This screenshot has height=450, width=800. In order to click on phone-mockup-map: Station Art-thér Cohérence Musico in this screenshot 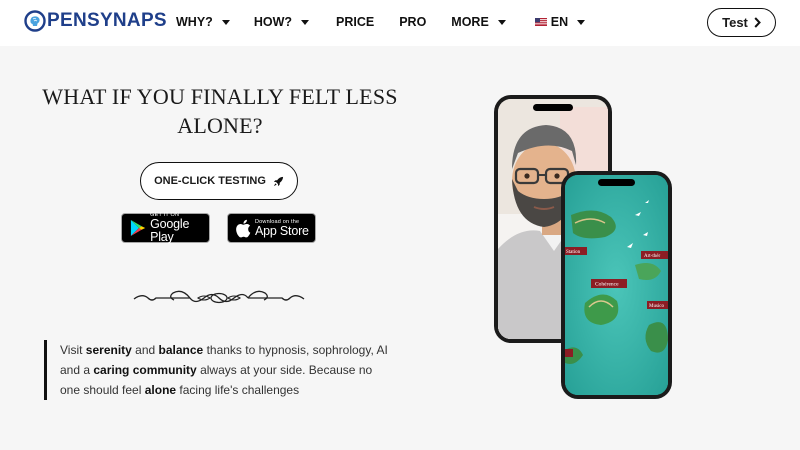, I will do `click(616, 285)`.